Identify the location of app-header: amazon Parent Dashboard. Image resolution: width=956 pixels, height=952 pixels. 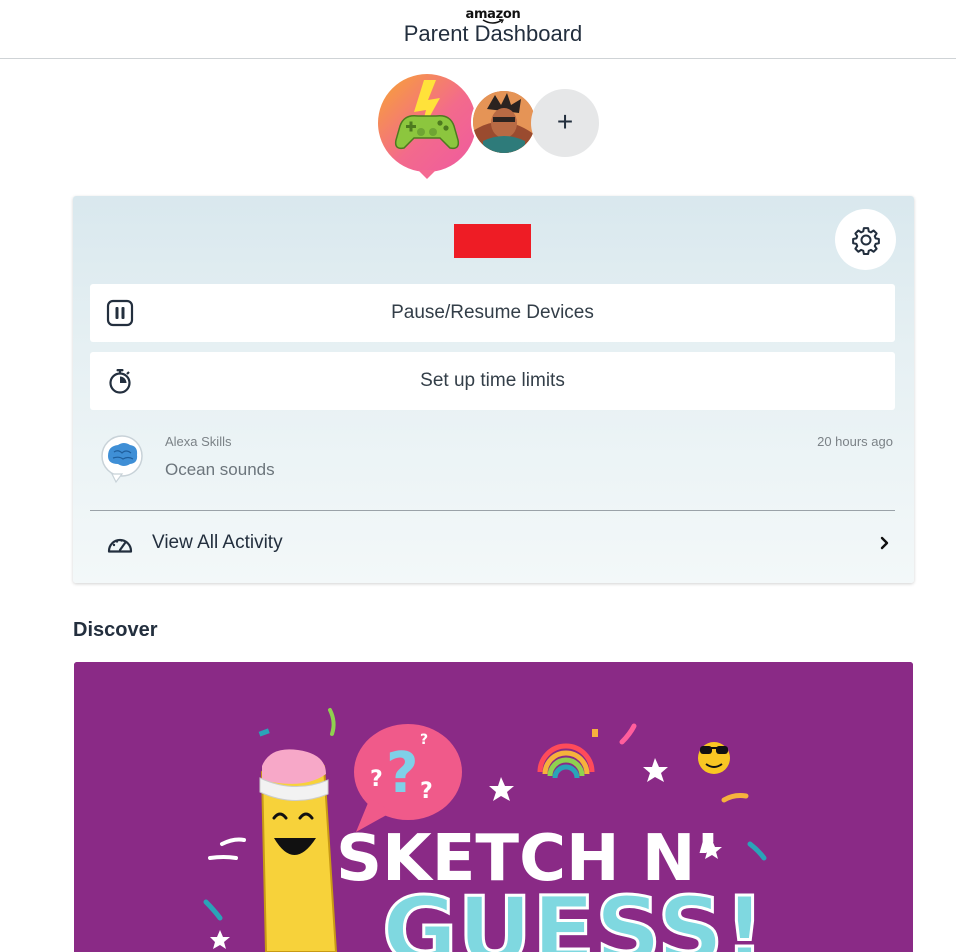
(478, 29).